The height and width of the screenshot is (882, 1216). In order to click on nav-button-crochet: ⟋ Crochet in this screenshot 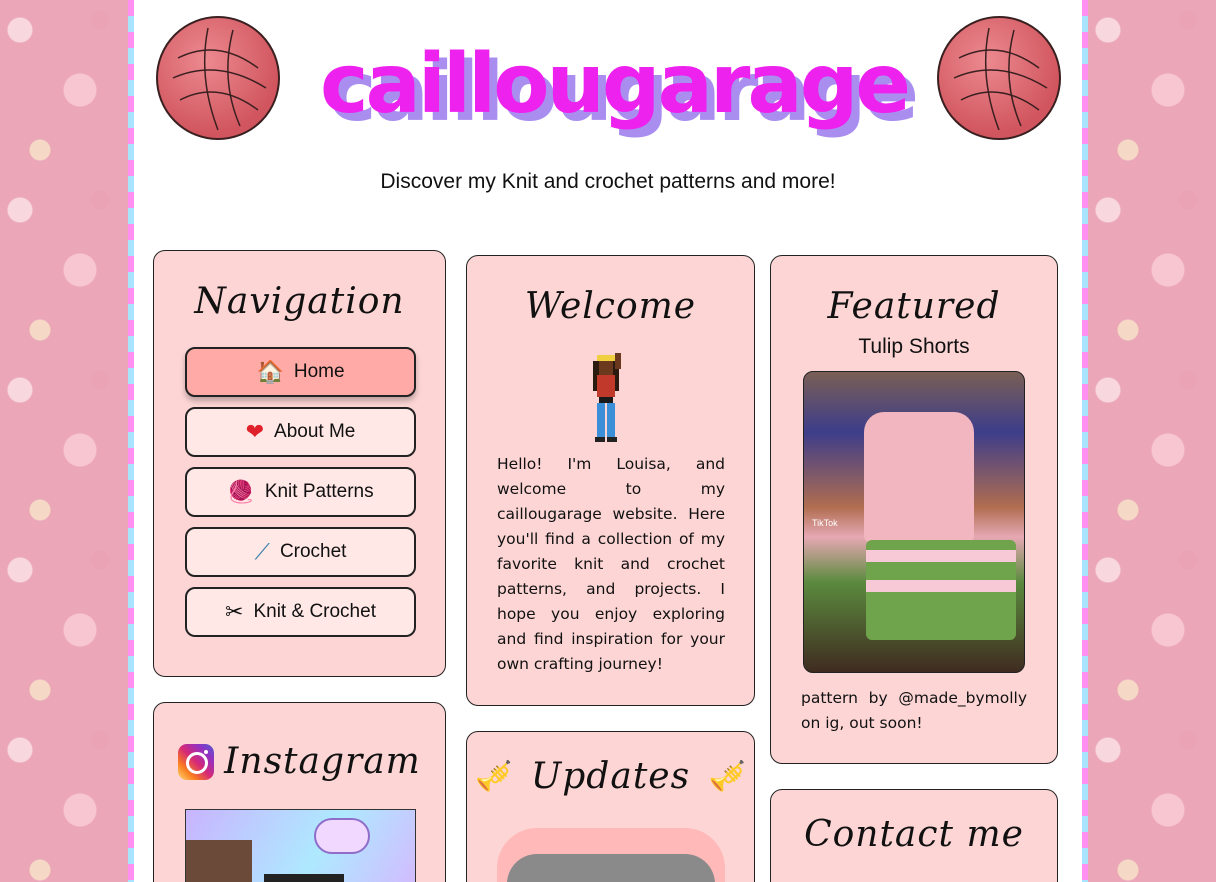, I will do `click(300, 552)`.